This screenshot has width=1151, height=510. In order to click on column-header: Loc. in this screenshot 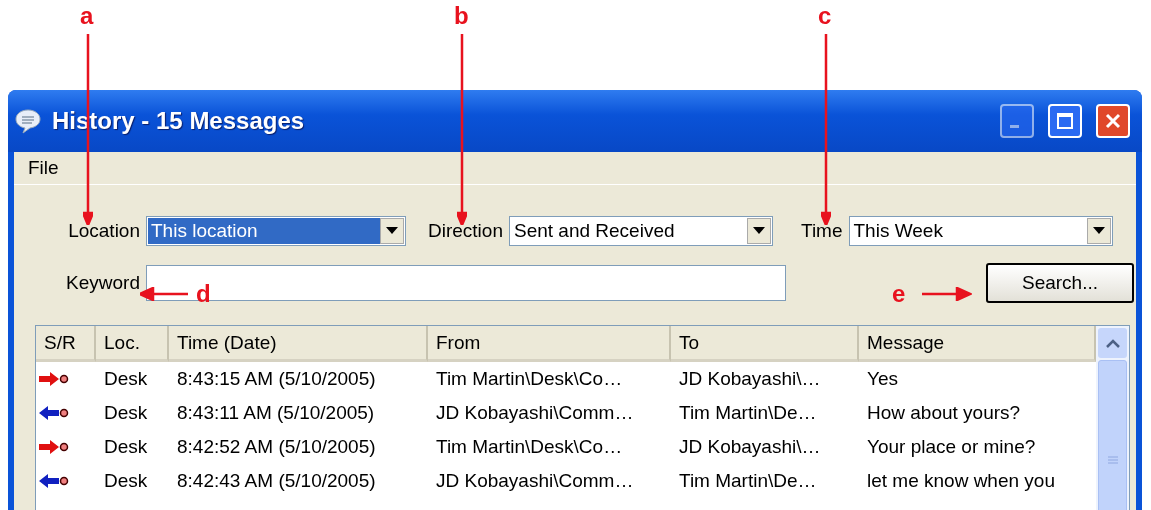, I will do `click(132, 344)`.